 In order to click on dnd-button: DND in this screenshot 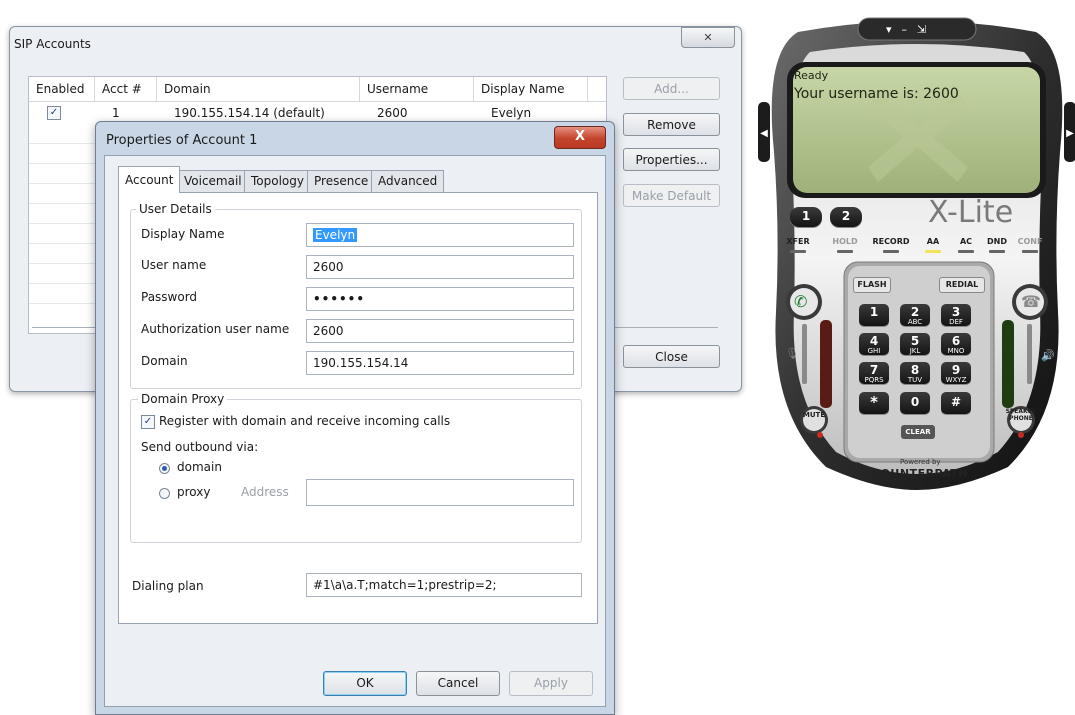, I will do `click(997, 242)`.